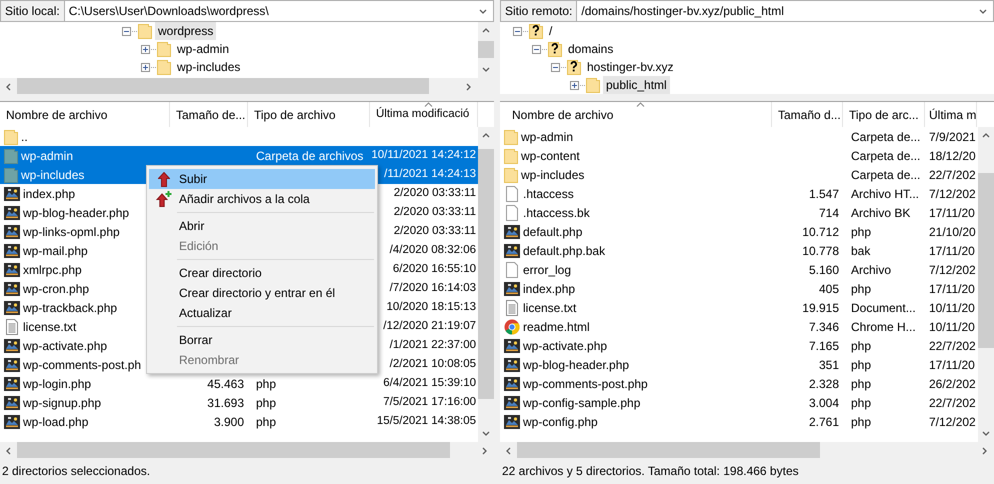 The height and width of the screenshot is (484, 994). What do you see at coordinates (560, 421) in the screenshot?
I see `file-name: wp-config.php` at bounding box center [560, 421].